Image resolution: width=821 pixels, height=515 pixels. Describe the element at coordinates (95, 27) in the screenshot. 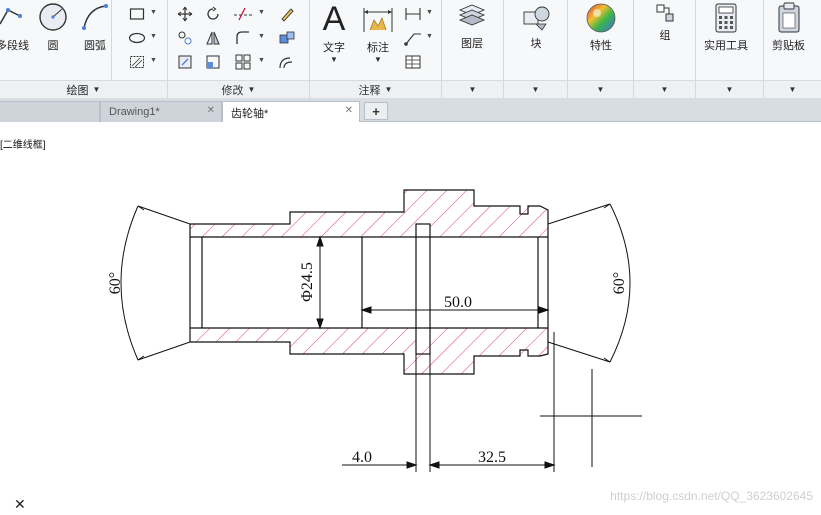

I see `arc-button: 圆弧` at that location.